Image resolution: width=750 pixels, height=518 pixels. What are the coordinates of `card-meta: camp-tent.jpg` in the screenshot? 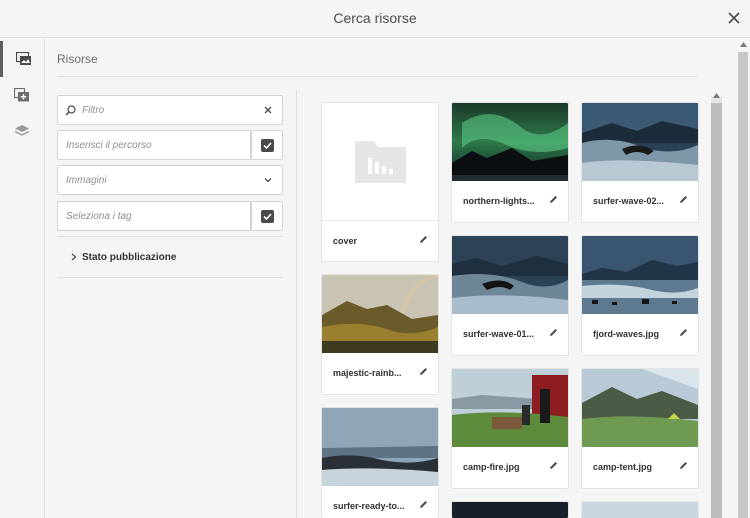 It's located at (640, 467).